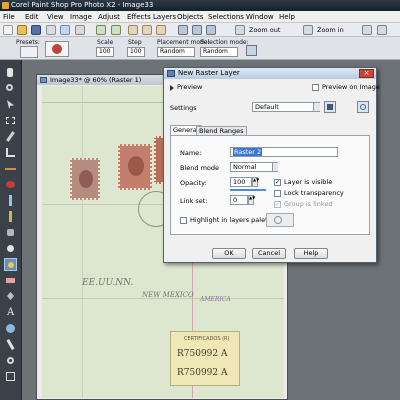 This screenshot has width=400, height=400. Describe the element at coordinates (229, 253) in the screenshot. I see `ok-button: OK` at that location.